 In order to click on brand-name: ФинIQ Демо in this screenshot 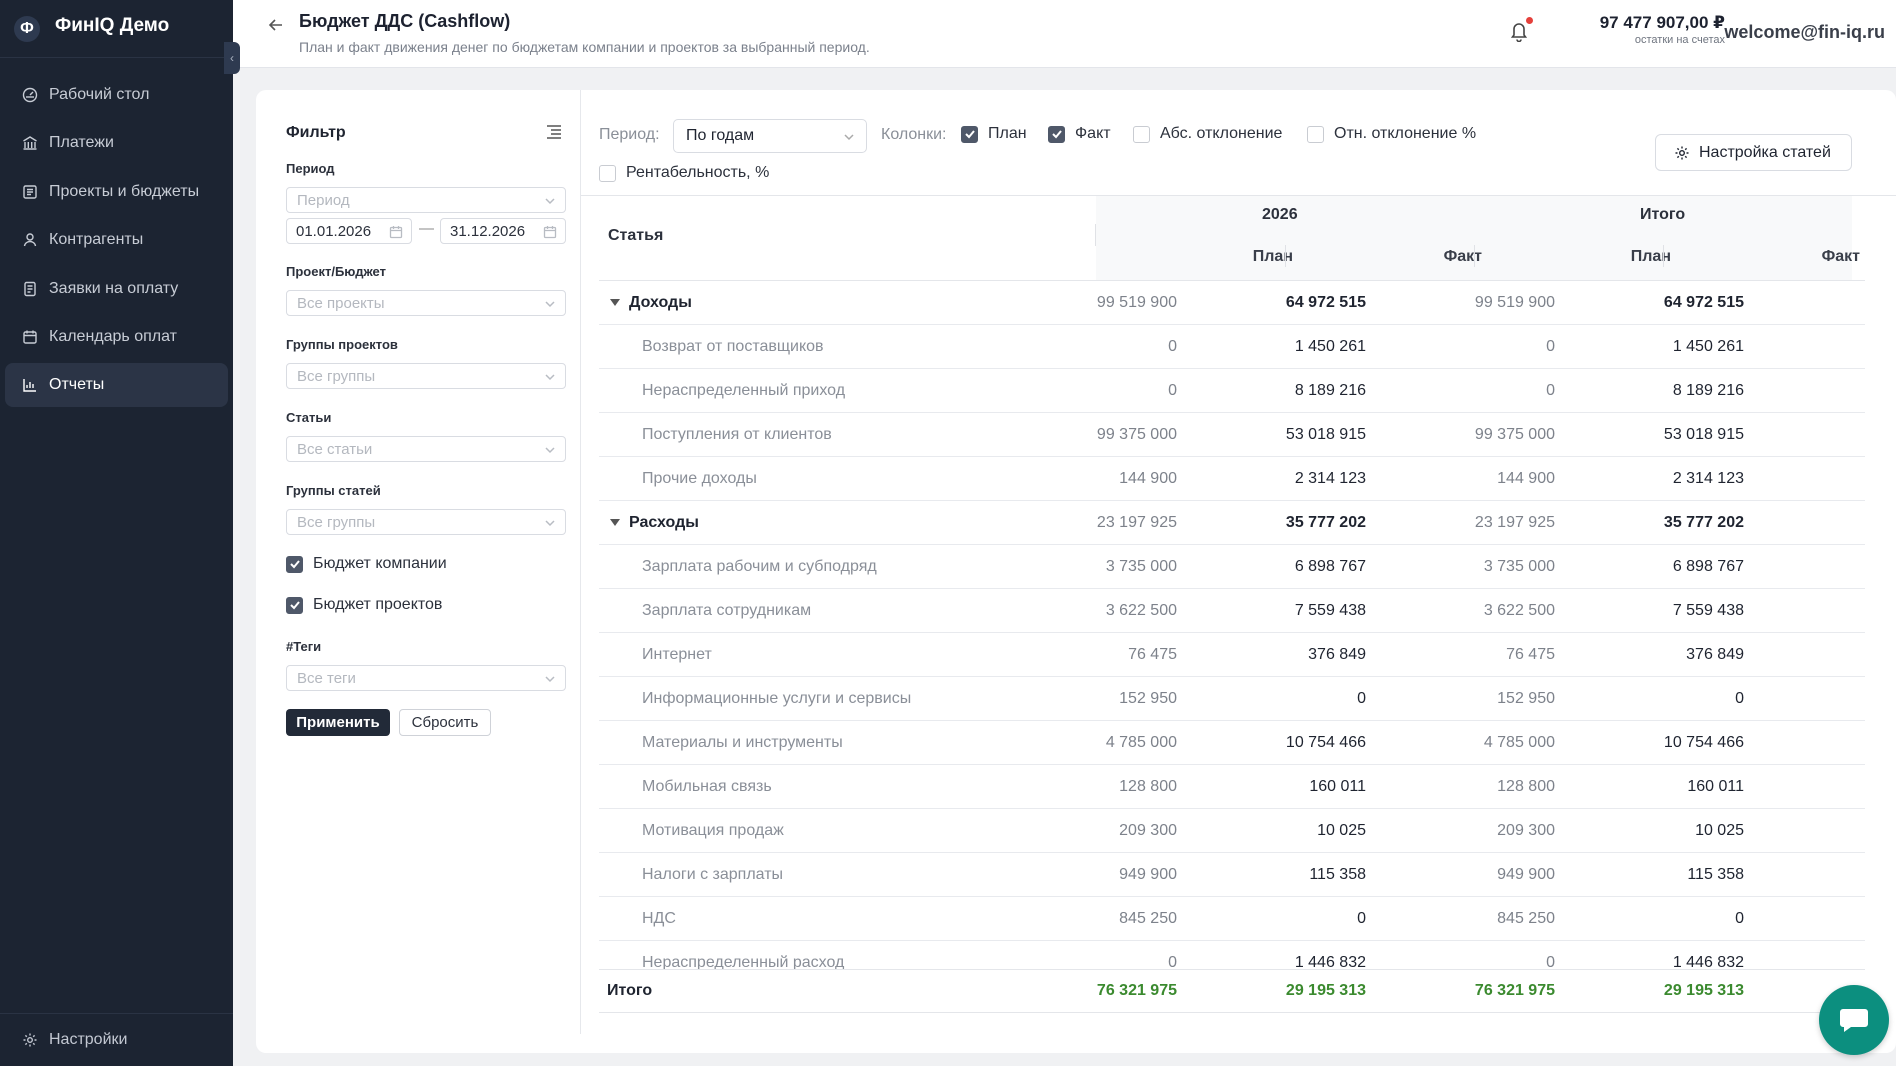, I will do `click(112, 25)`.